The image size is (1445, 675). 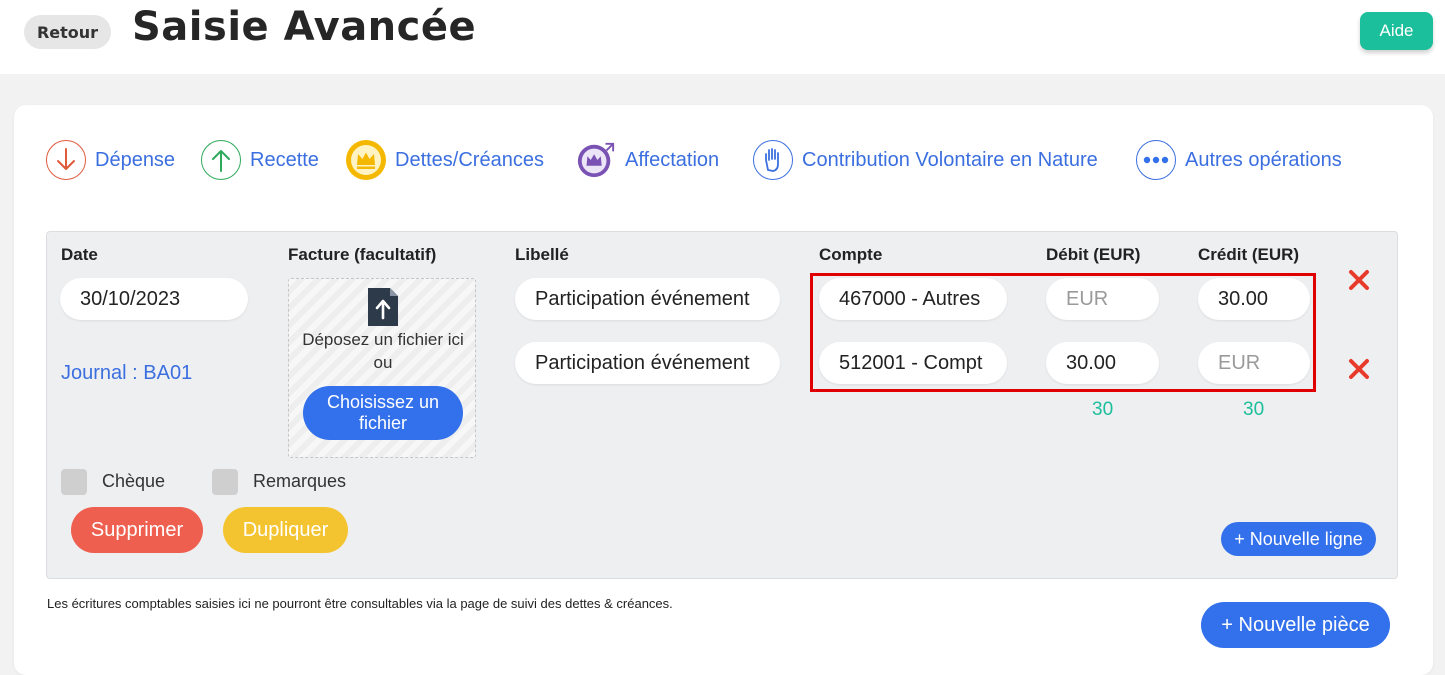 I want to click on new-piece-button: + Nouvelle pièce, so click(x=1295, y=625).